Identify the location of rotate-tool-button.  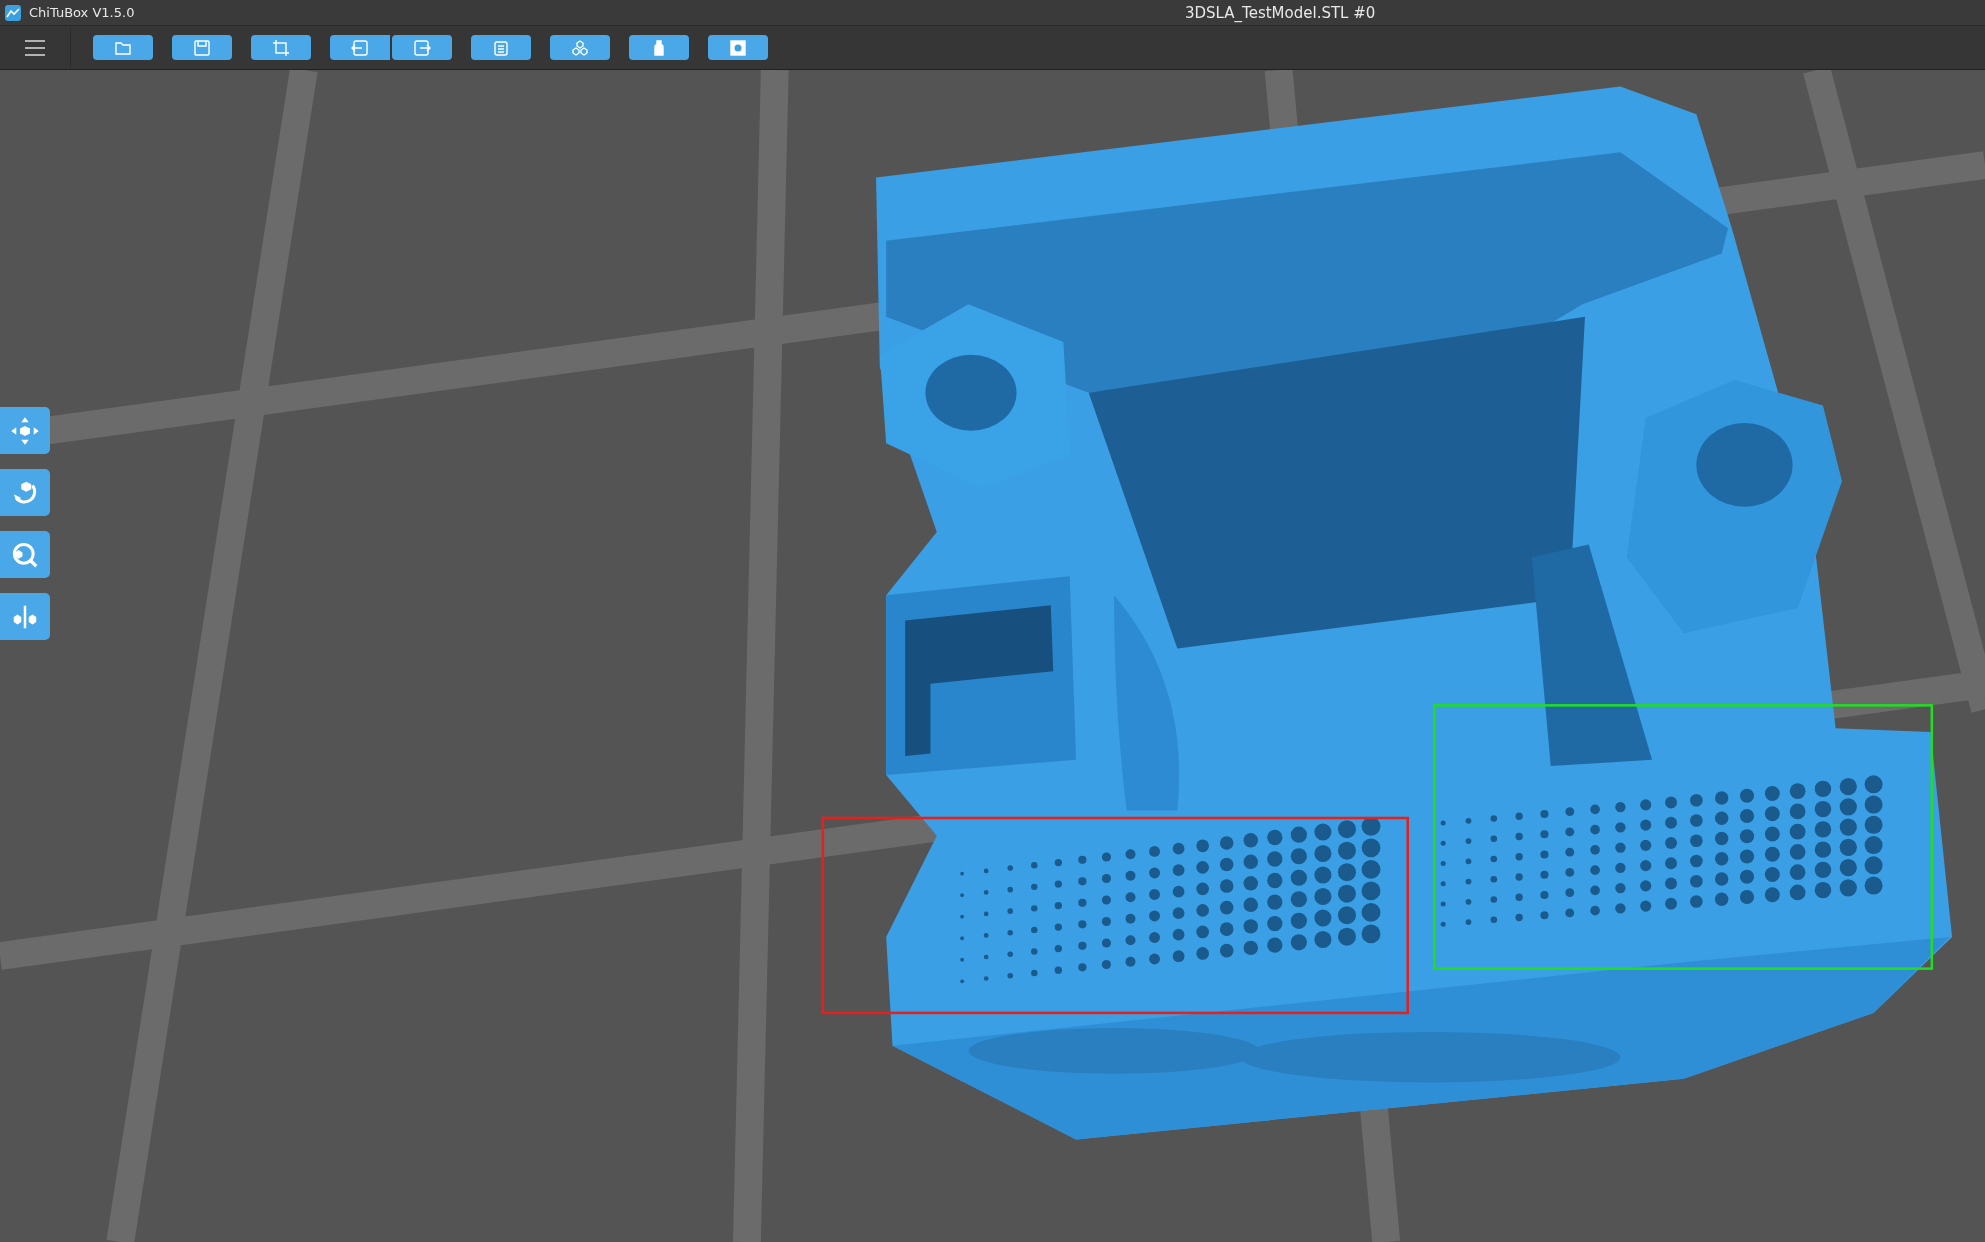
(25, 492).